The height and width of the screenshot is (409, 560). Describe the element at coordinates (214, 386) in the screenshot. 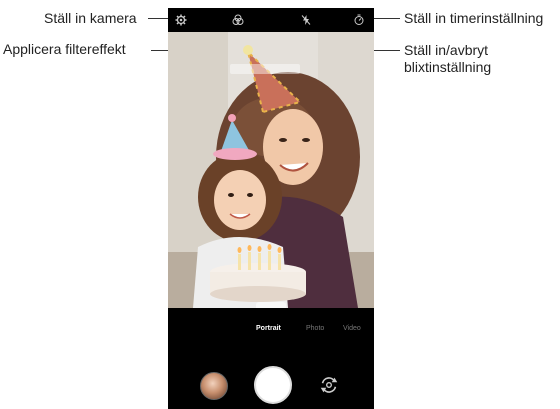

I see `gallery-thumbnail` at that location.